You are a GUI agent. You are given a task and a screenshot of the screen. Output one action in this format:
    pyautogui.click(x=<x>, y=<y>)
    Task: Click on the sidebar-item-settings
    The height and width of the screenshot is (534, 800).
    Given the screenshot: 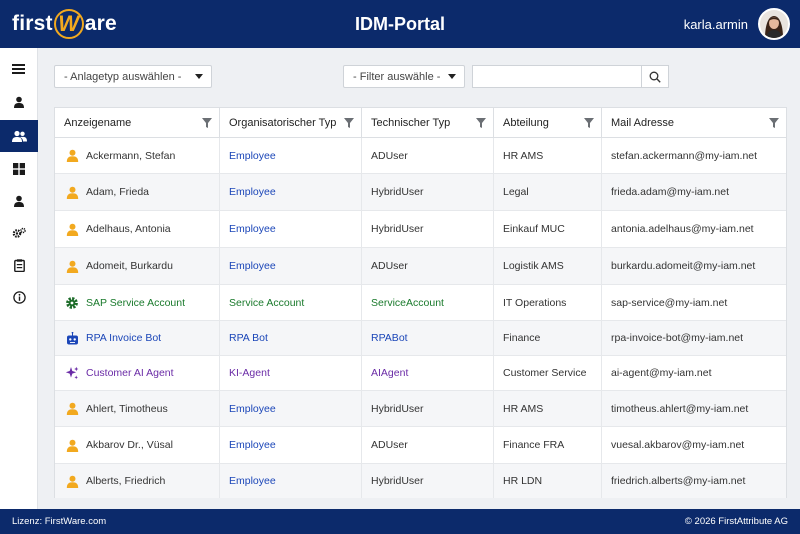 What is the action you would take?
    pyautogui.click(x=19, y=233)
    